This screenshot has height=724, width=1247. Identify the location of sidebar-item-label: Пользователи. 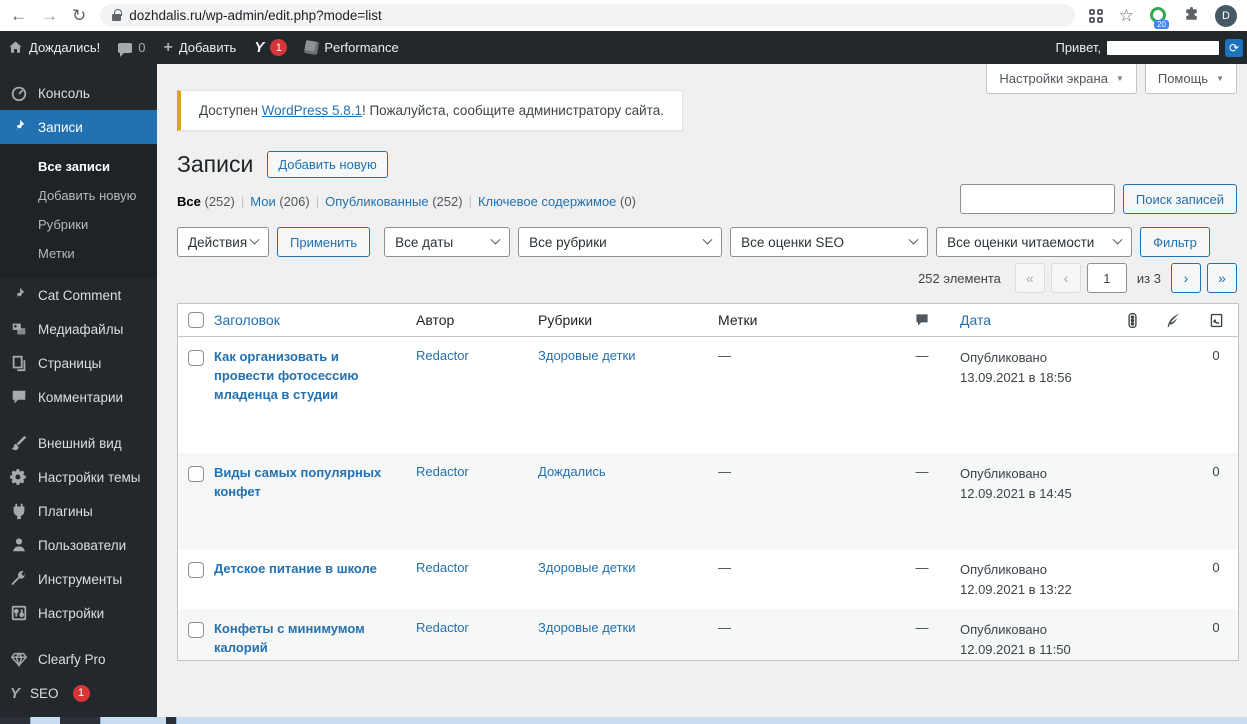
(82, 545).